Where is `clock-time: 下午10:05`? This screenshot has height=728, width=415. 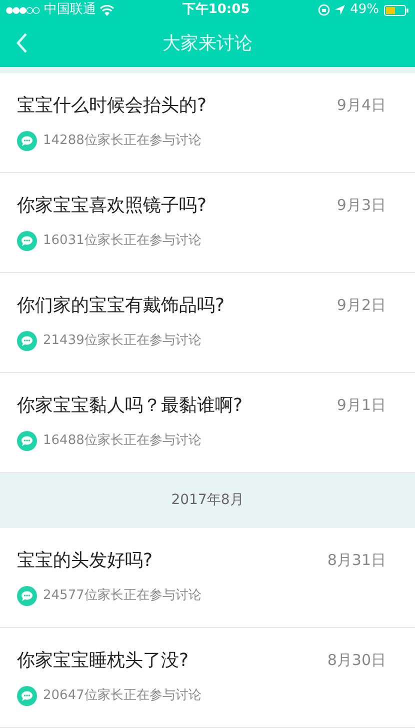 clock-time: 下午10:05 is located at coordinates (216, 10).